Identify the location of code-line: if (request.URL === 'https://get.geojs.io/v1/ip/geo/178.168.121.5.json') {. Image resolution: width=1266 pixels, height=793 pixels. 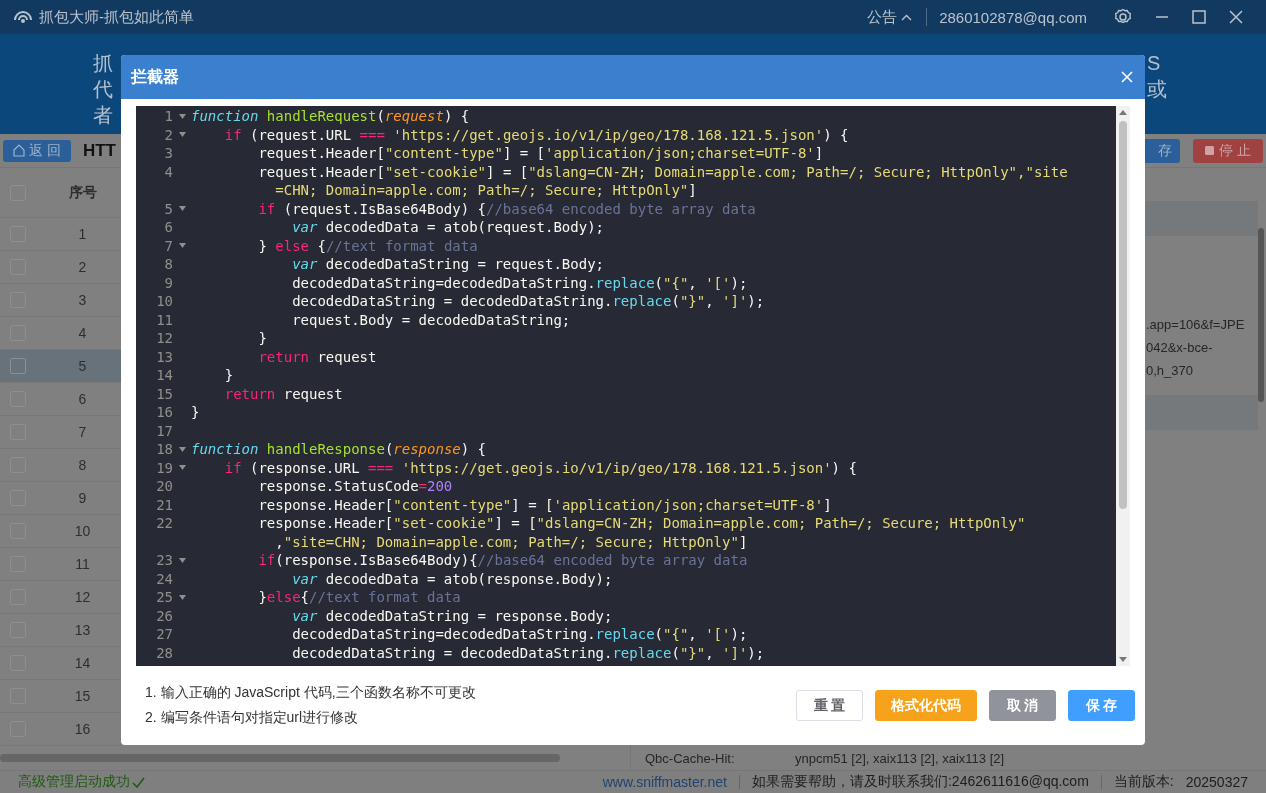
(536, 134).